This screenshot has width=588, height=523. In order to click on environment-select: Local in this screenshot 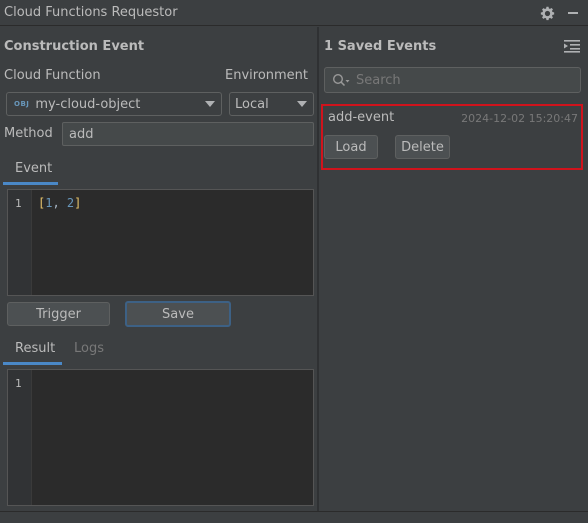, I will do `click(271, 104)`.